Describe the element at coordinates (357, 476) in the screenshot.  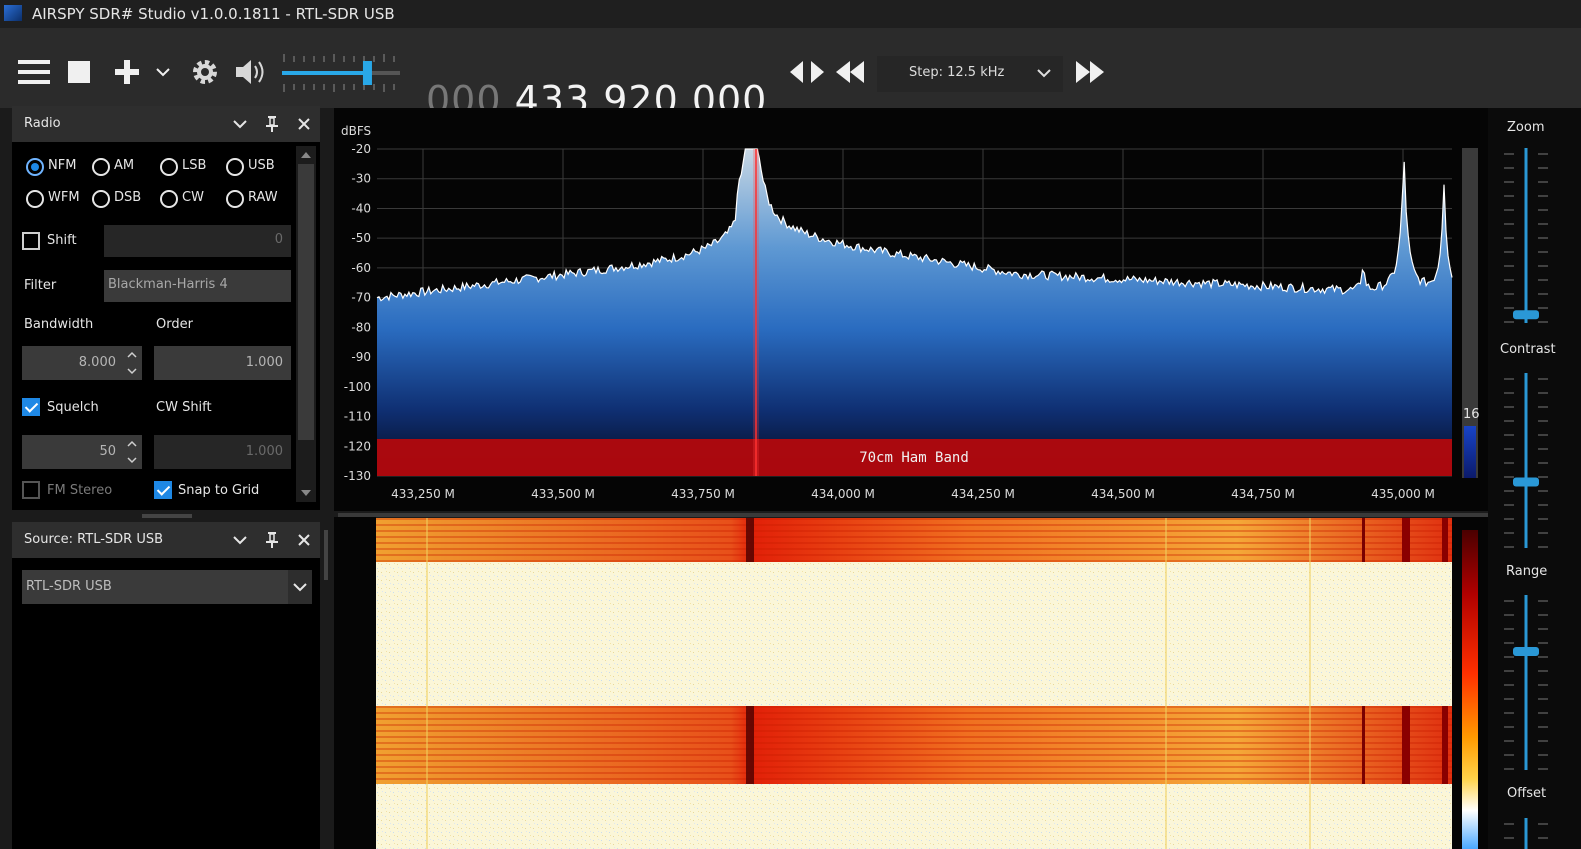
I see `y-tick-label: -130` at that location.